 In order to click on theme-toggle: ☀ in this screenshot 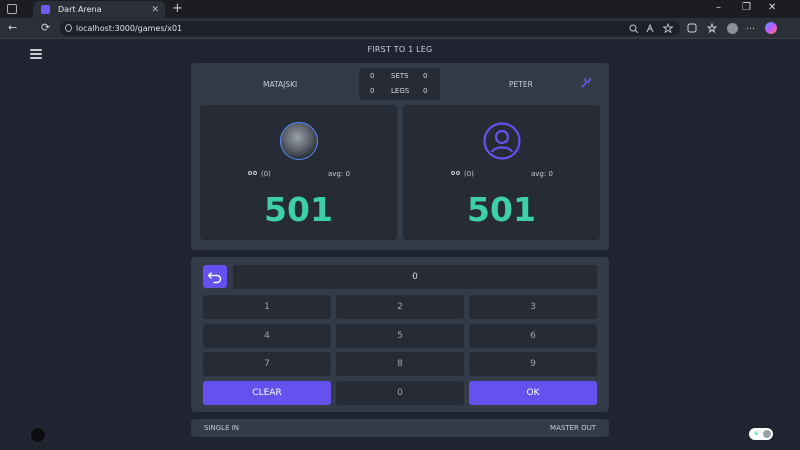, I will do `click(761, 434)`.